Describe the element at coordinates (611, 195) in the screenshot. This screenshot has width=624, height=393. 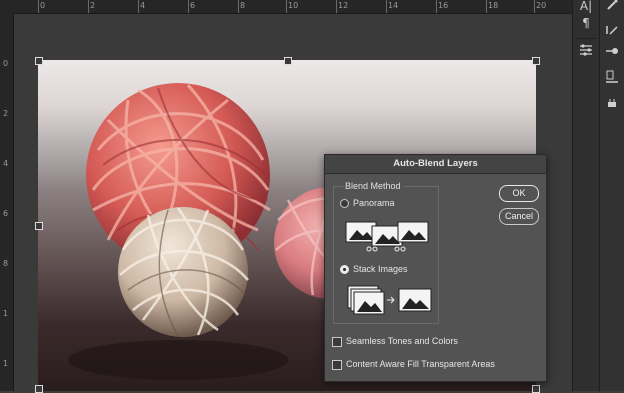
I see `tool-icon-column` at that location.